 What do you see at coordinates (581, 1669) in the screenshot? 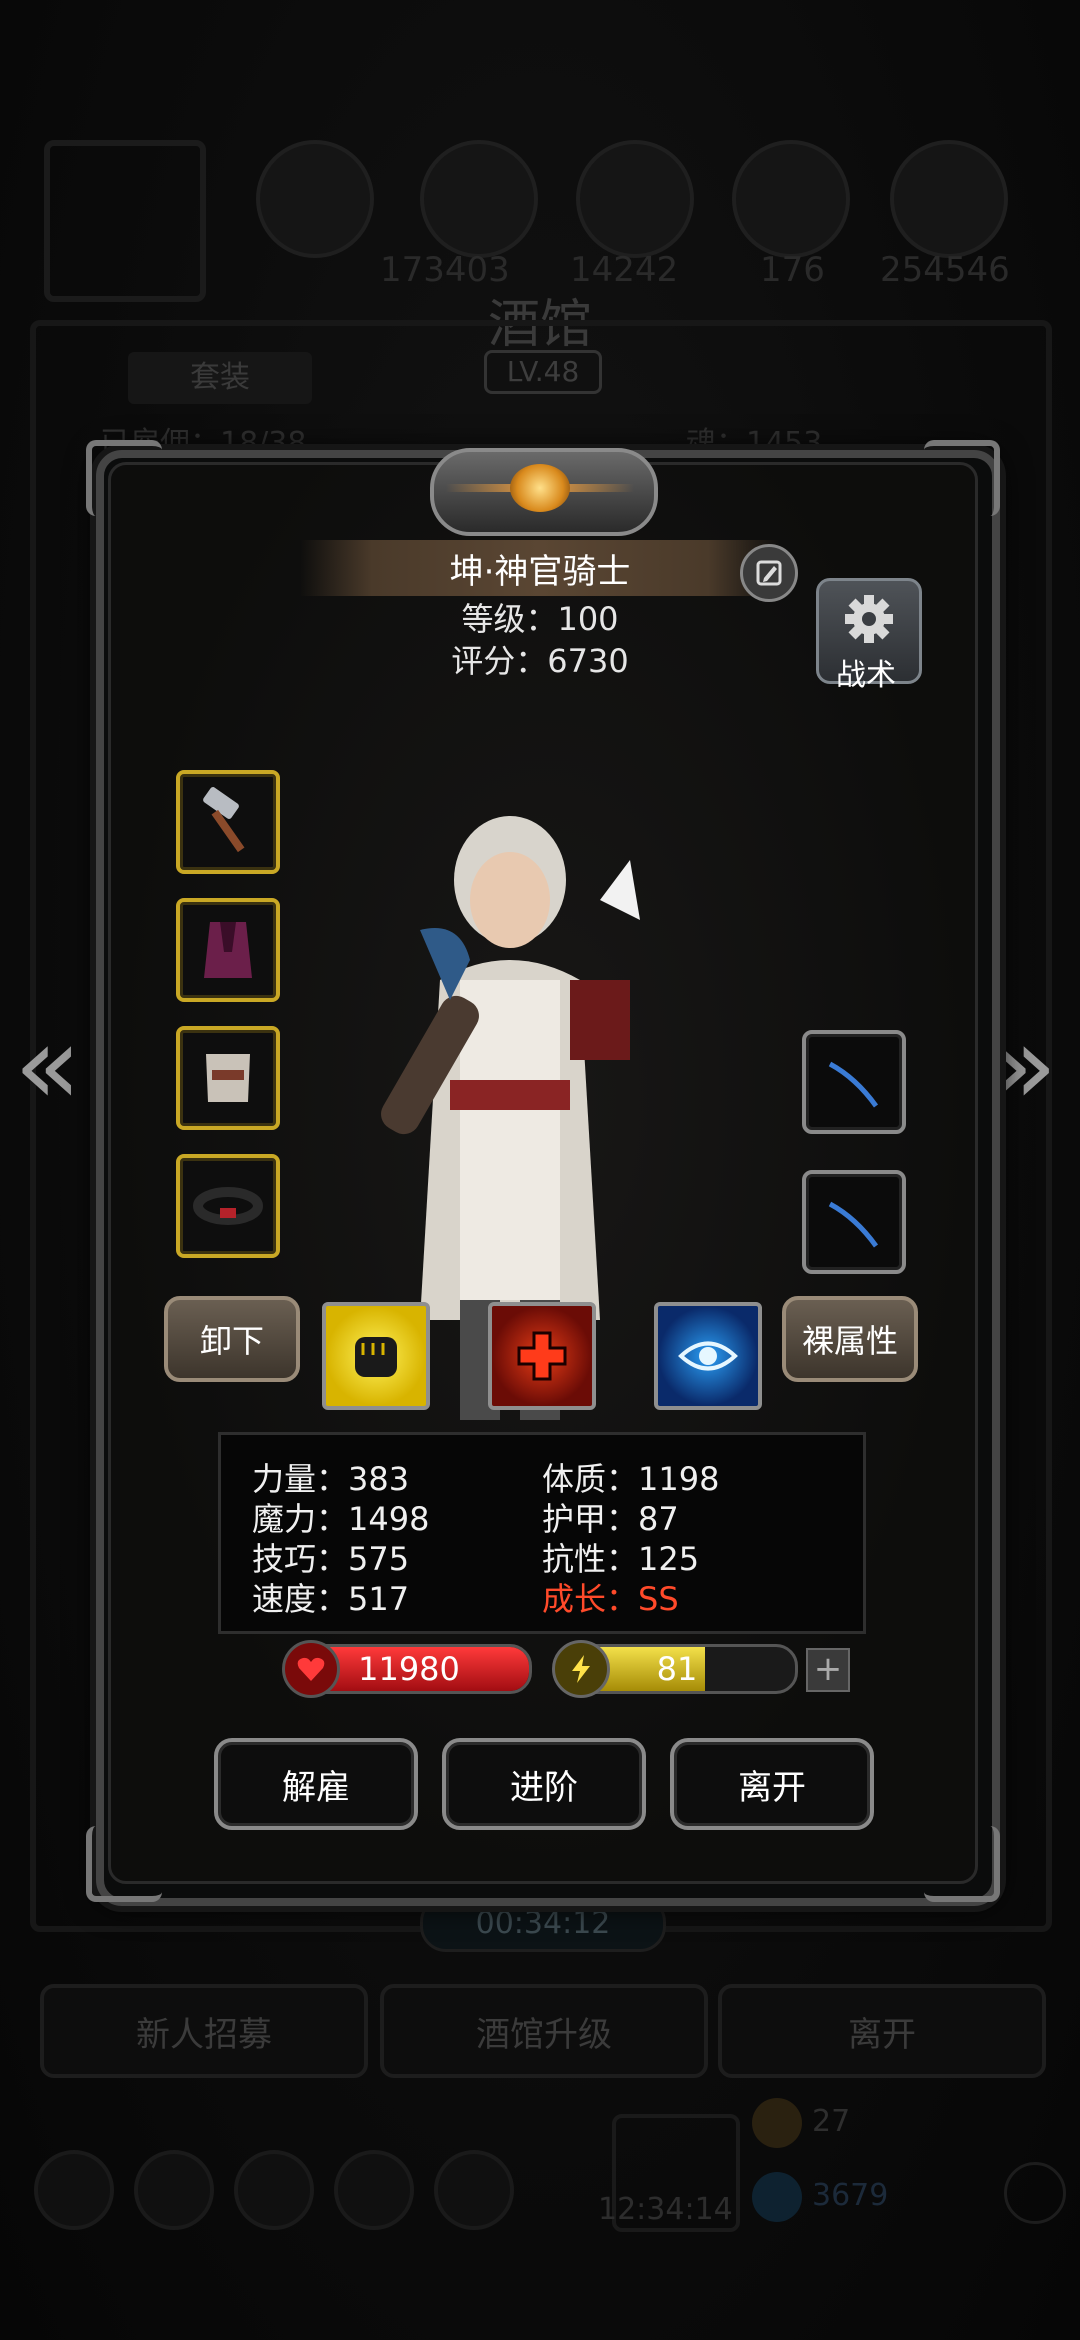
I see `lightning-icon` at bounding box center [581, 1669].